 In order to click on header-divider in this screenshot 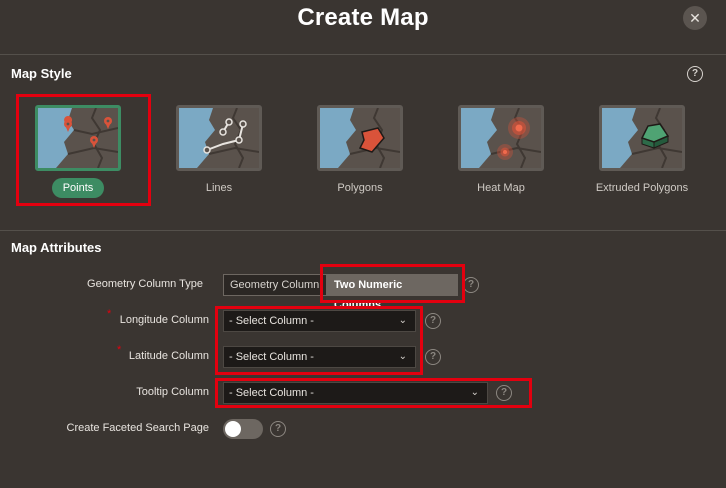, I will do `click(363, 54)`.